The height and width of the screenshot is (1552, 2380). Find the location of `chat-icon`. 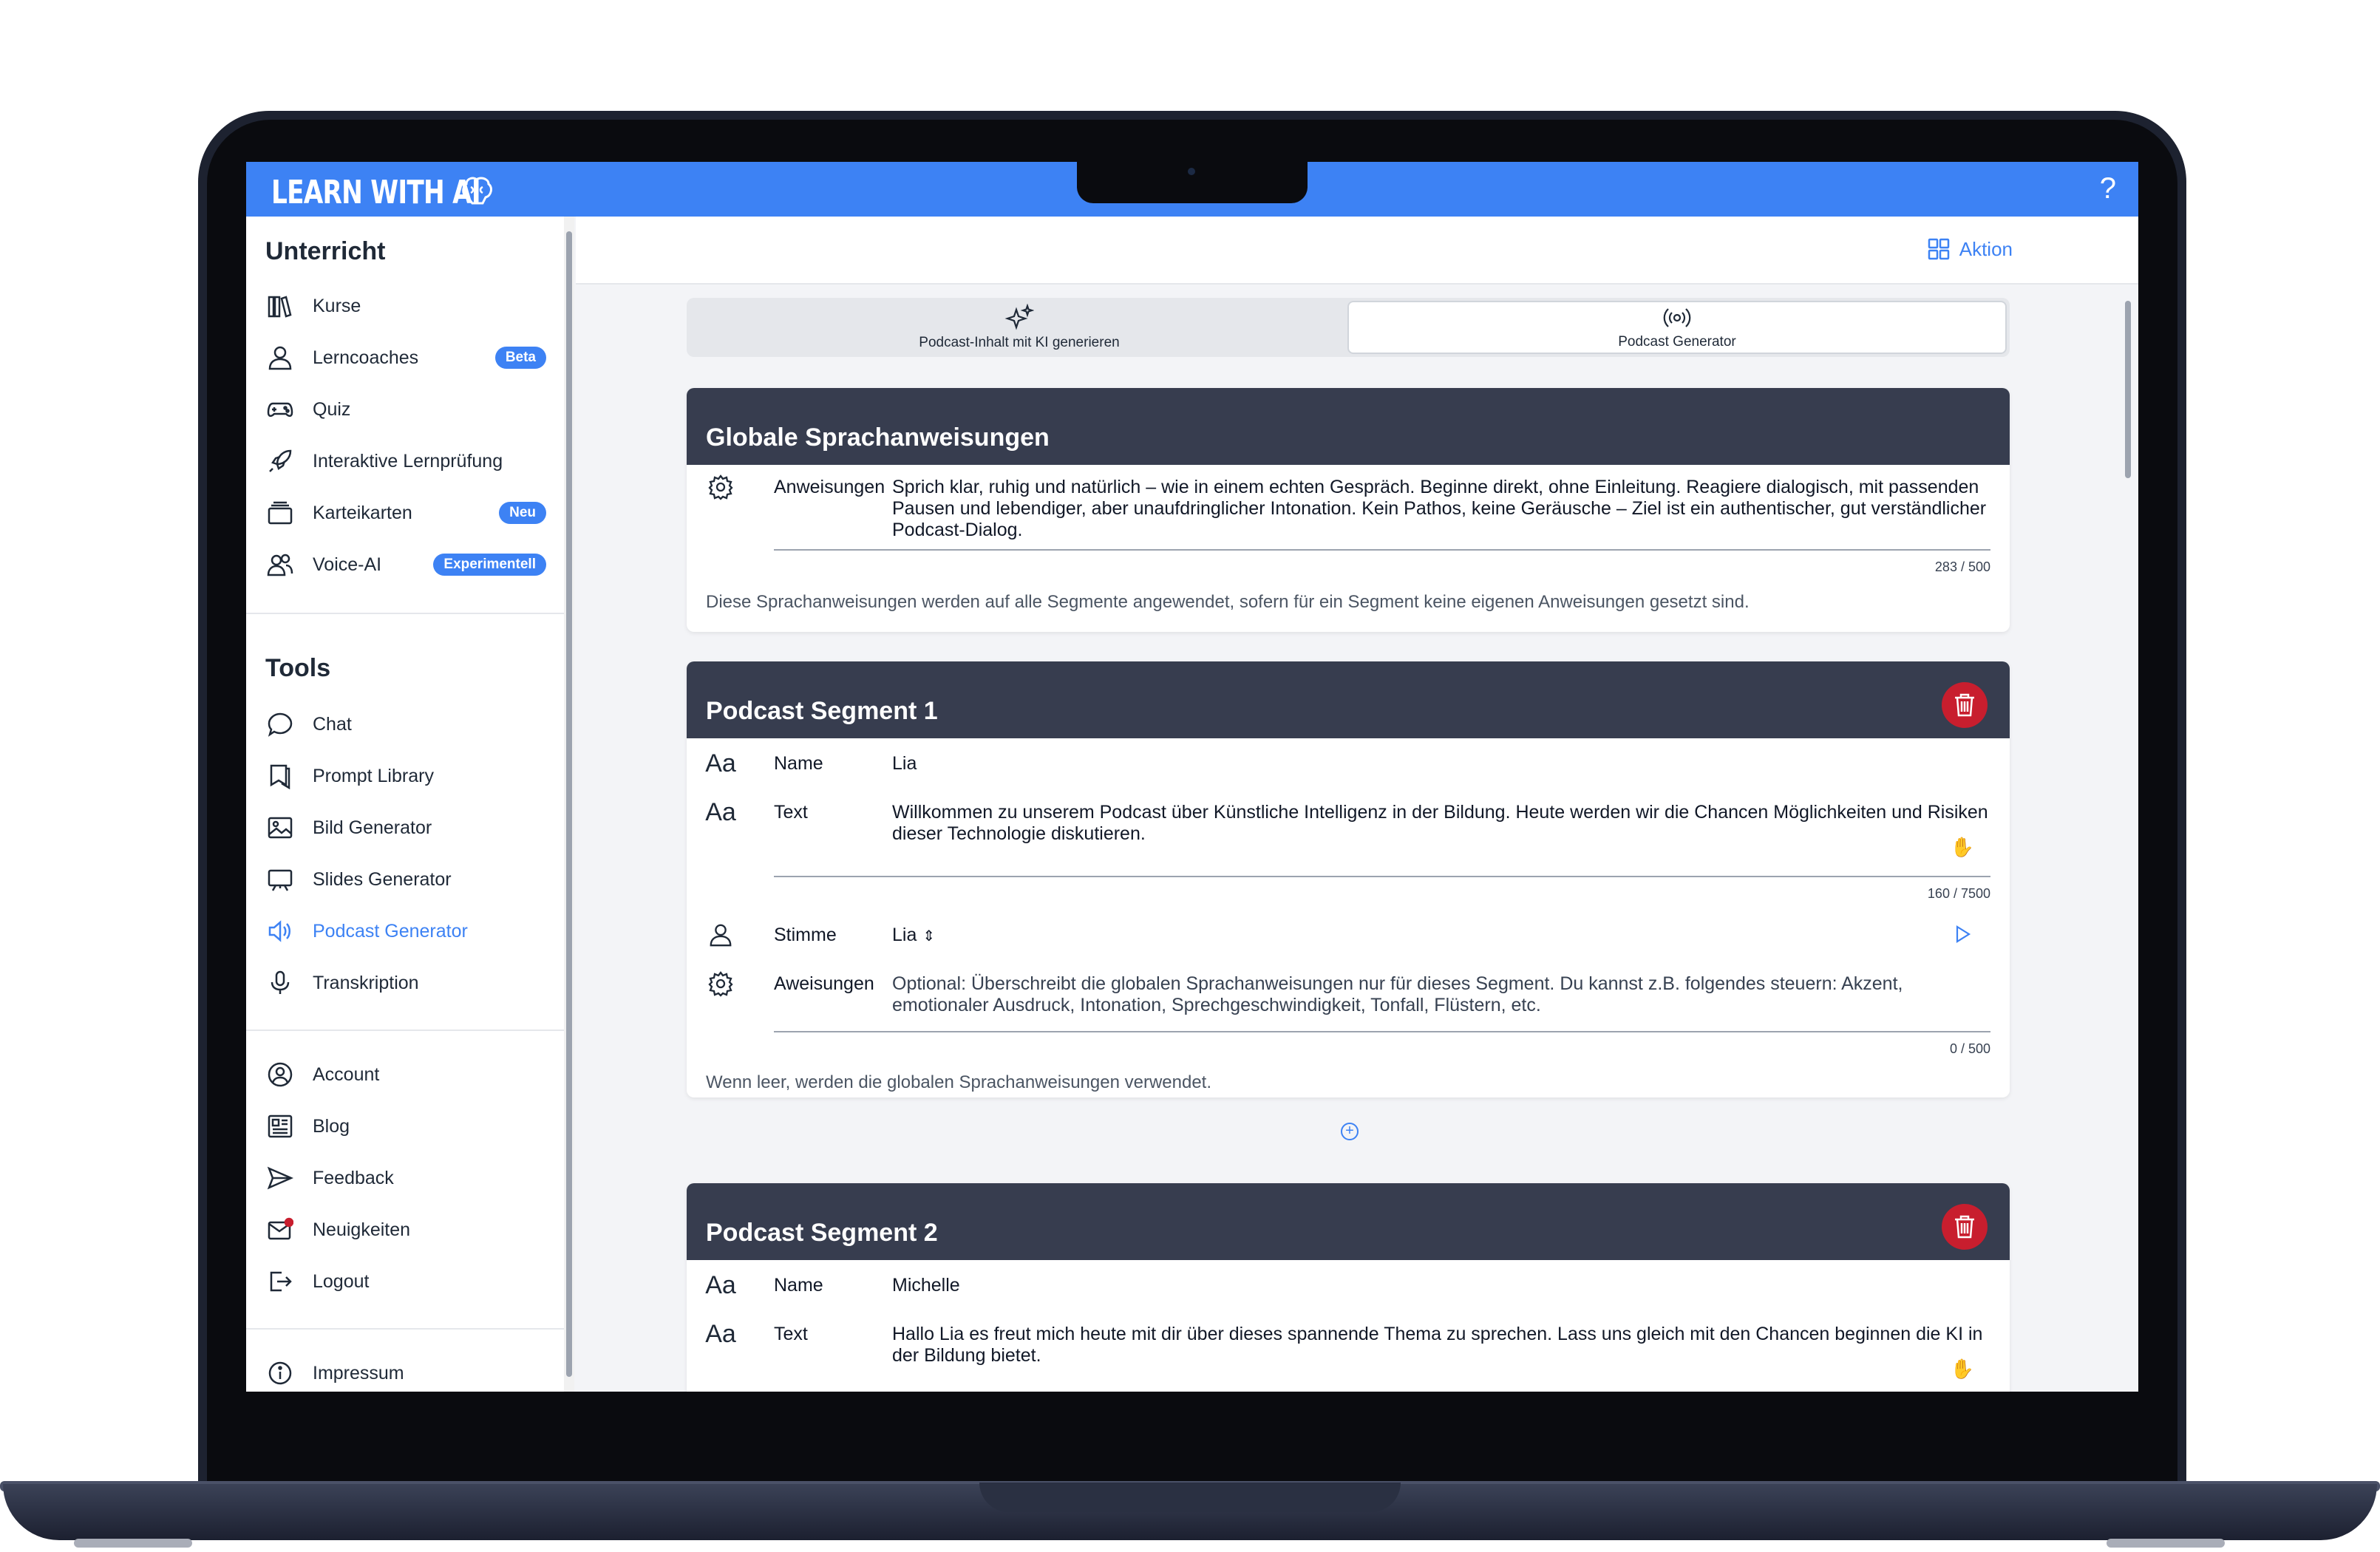

chat-icon is located at coordinates (280, 724).